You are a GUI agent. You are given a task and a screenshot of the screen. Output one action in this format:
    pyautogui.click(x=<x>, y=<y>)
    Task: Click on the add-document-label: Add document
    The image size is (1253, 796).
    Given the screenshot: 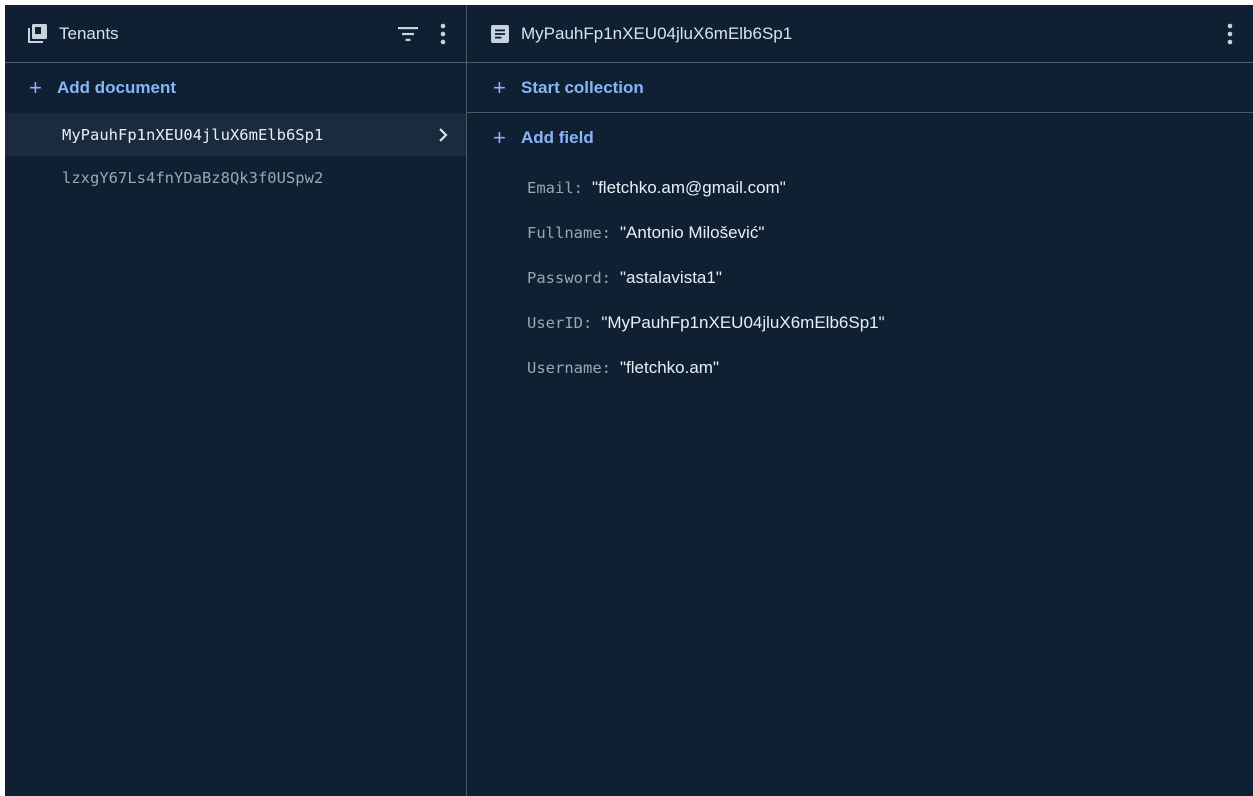 What is the action you would take?
    pyautogui.click(x=116, y=87)
    